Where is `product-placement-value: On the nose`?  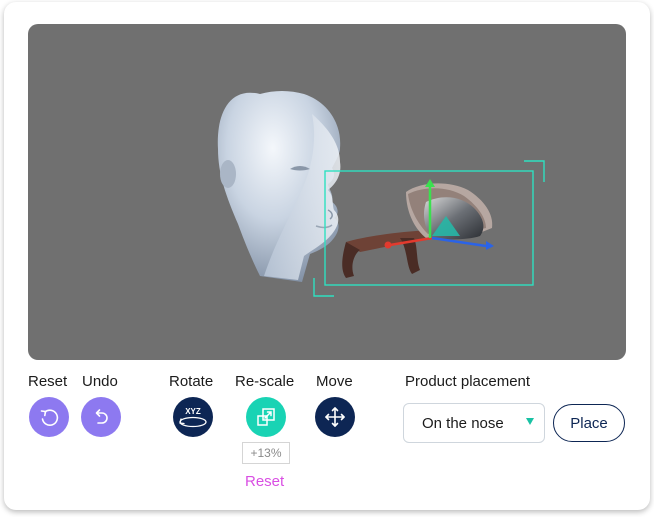 product-placement-value: On the nose is located at coordinates (463, 423).